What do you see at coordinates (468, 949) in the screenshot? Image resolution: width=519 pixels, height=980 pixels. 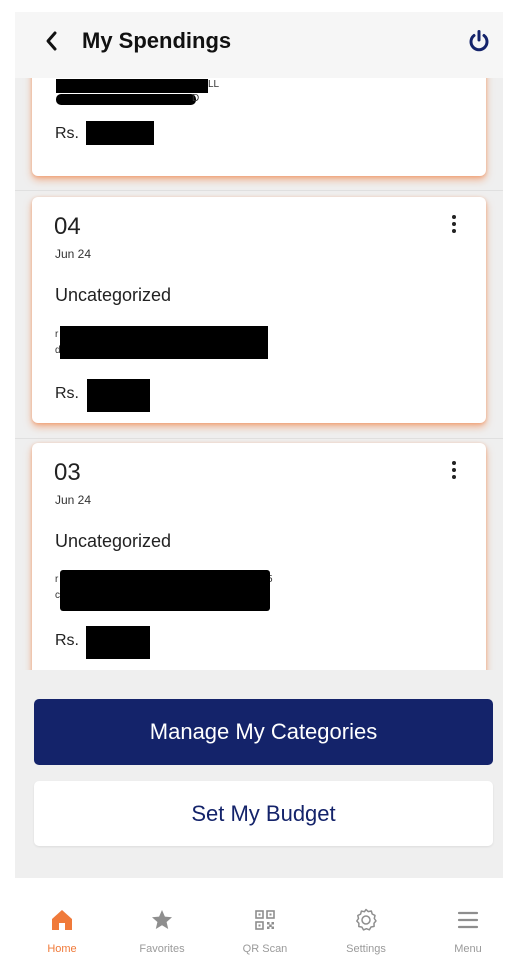 I see `nav-label-menu: Menu` at bounding box center [468, 949].